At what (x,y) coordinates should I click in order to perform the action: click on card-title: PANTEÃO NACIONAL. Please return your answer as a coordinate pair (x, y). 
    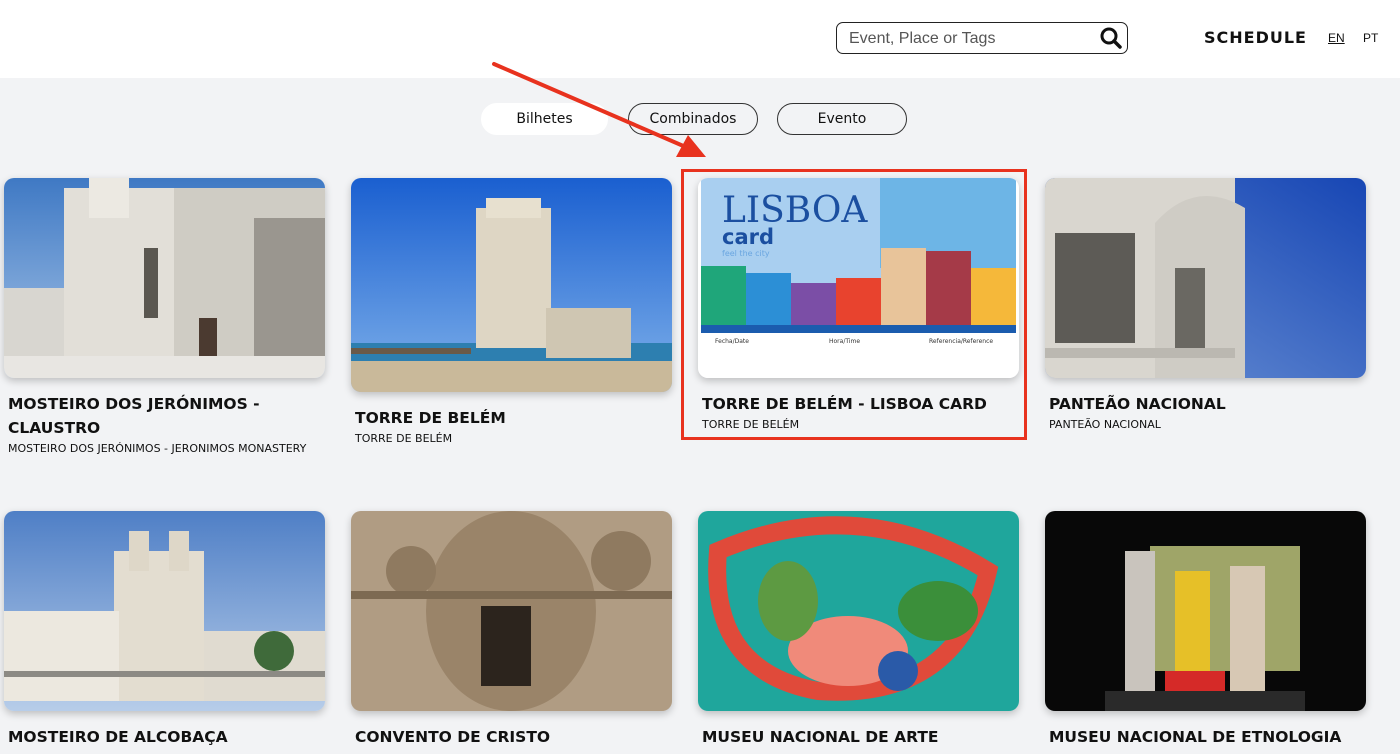
    Looking at the image, I should click on (1199, 404).